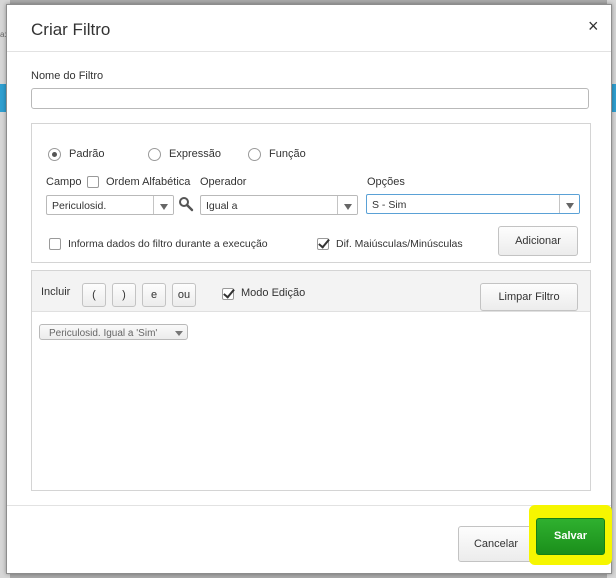  Describe the element at coordinates (223, 182) in the screenshot. I see `operador-label: Operador` at that location.